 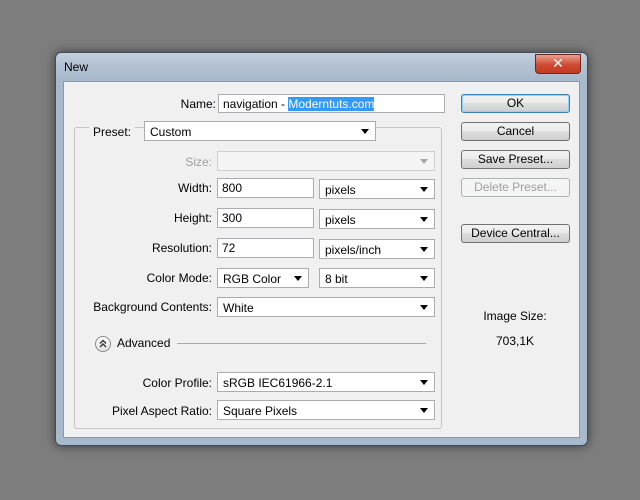 I want to click on image-size-value: 703,1K, so click(x=515, y=341).